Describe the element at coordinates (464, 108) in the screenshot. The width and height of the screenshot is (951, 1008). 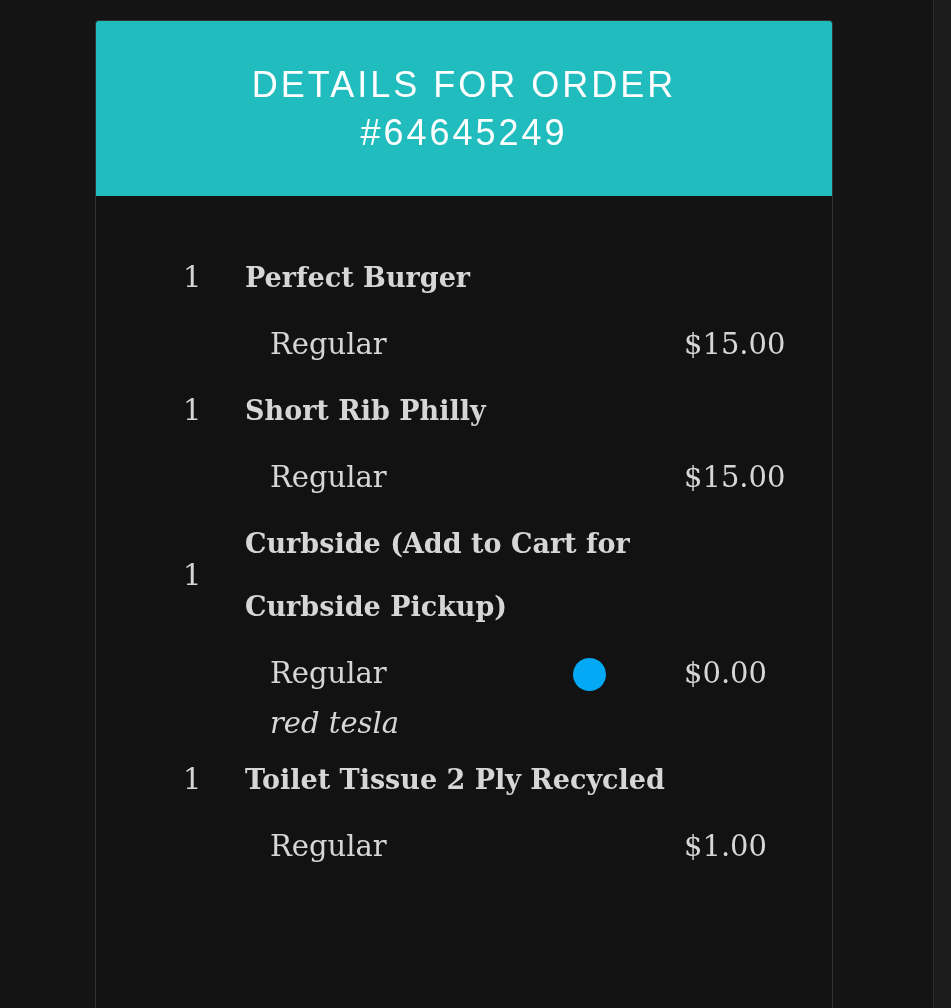
I see `order-title: DETAILS FOR ORDER #64645249` at that location.